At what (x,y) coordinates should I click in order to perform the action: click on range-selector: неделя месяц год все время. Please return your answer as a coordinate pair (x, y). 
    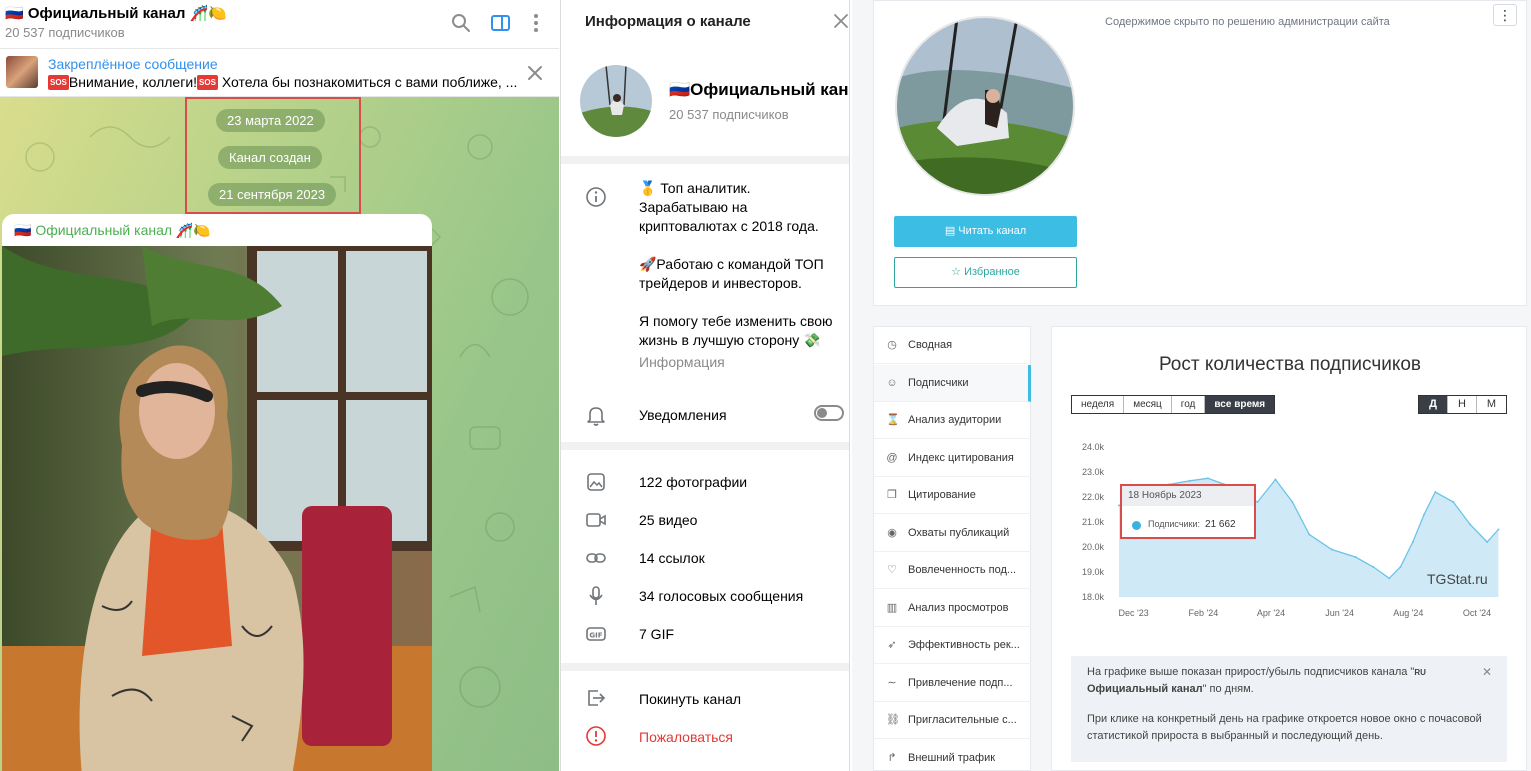
    Looking at the image, I should click on (1173, 404).